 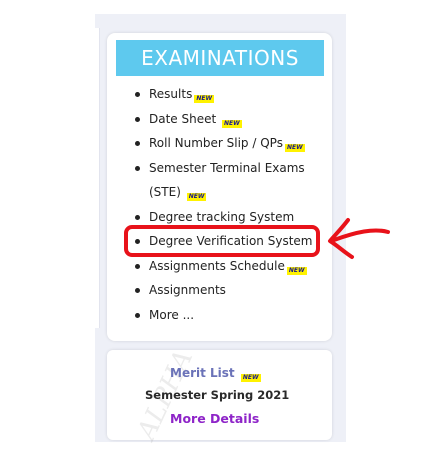 I want to click on menu-item-assignments: Assignments, so click(x=232, y=290).